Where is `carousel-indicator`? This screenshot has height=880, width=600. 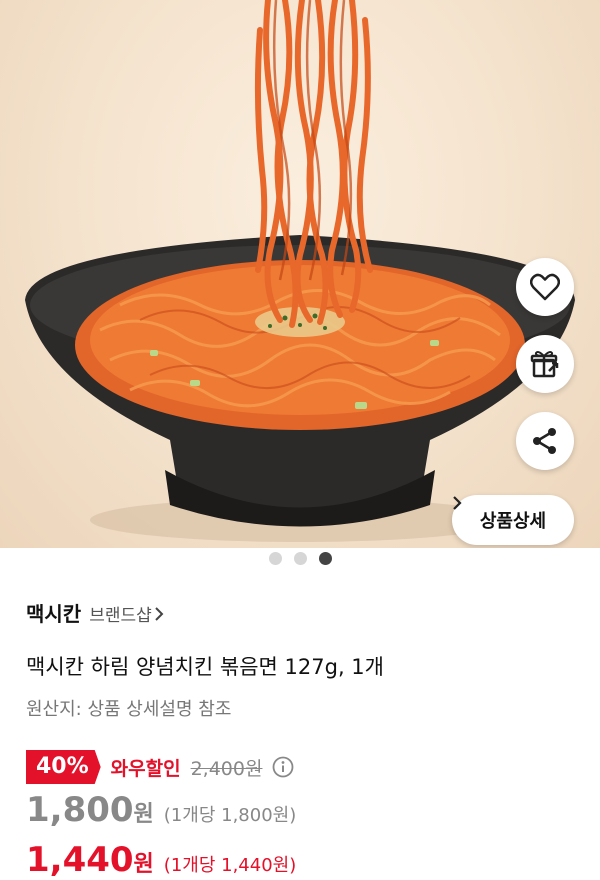 carousel-indicator is located at coordinates (300, 558).